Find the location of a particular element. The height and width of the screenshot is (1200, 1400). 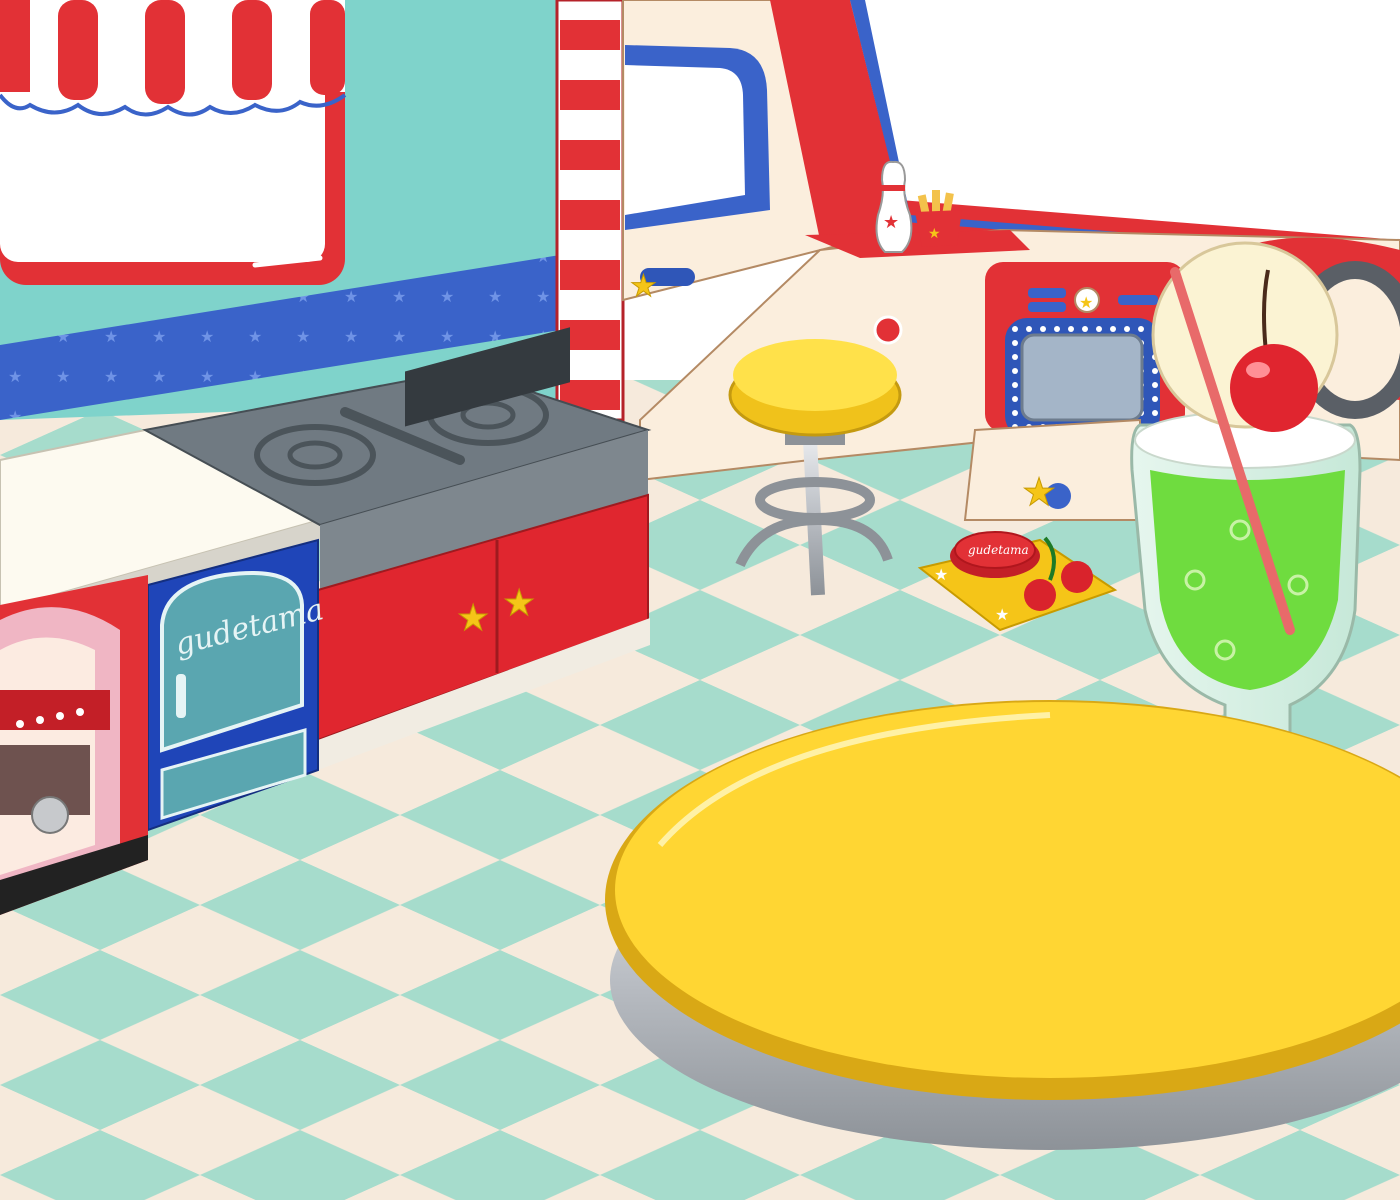

star-icon is located at coordinates (50, 815).